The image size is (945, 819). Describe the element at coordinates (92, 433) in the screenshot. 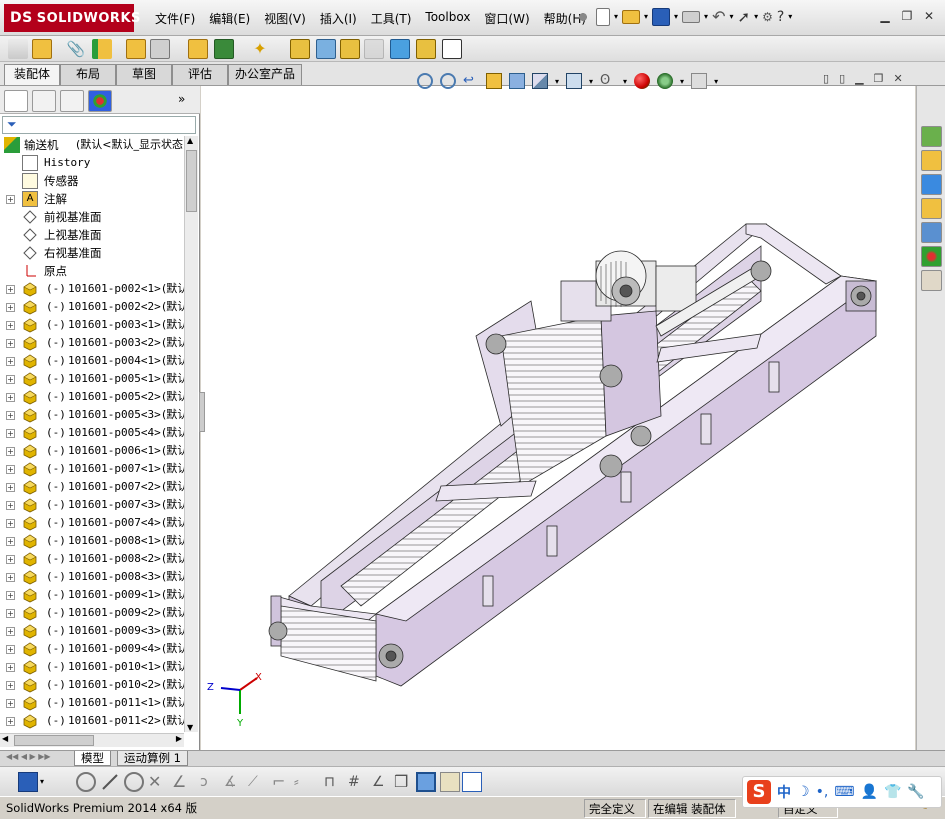

I see `tree-item-part: + (-) 101601-p005<4> (默认` at that location.